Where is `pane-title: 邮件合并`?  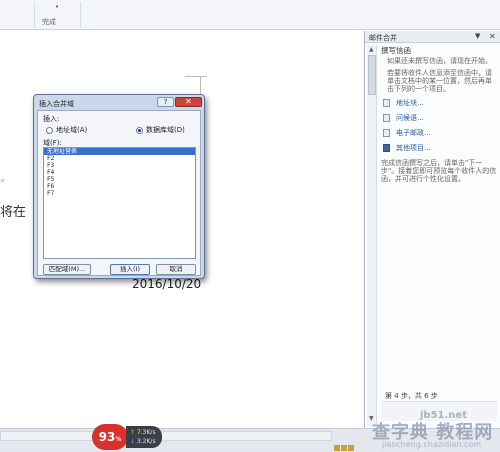 pane-title: 邮件合并 is located at coordinates (383, 38).